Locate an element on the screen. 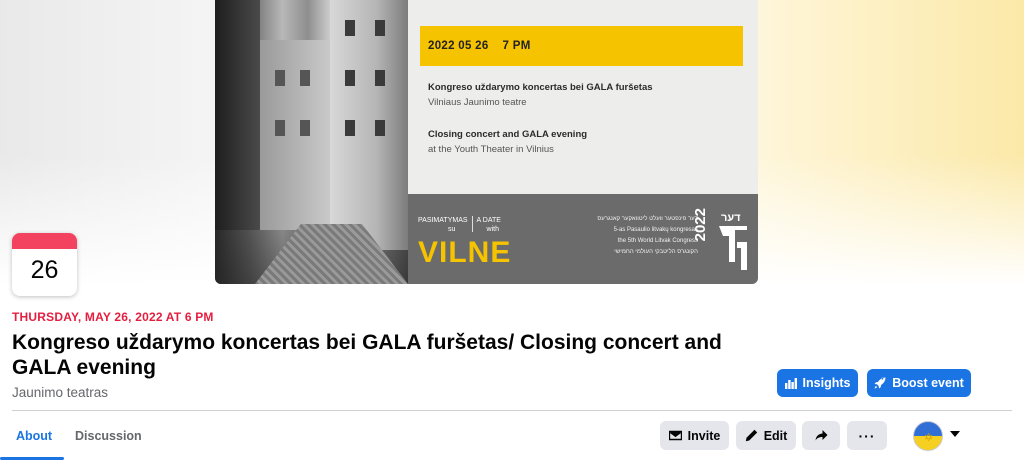  calendar-day: 26 is located at coordinates (44, 270).